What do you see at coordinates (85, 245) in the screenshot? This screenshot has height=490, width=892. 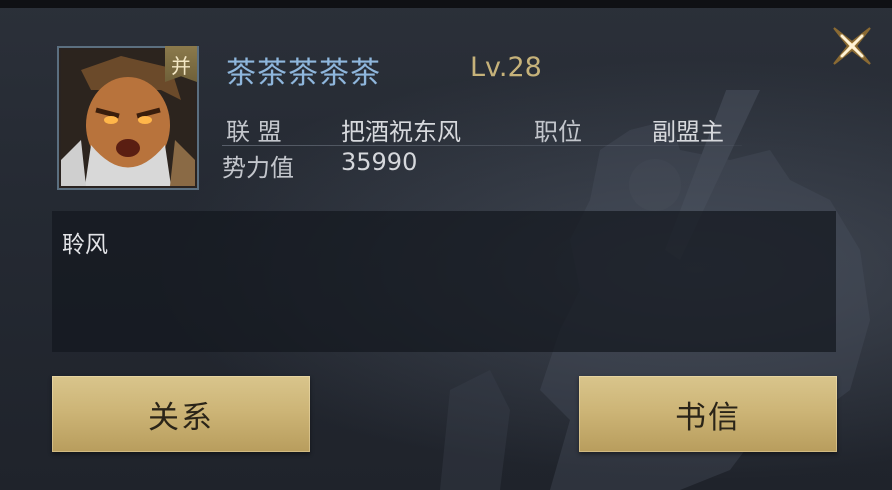 I see `signature-text: 聆风` at bounding box center [85, 245].